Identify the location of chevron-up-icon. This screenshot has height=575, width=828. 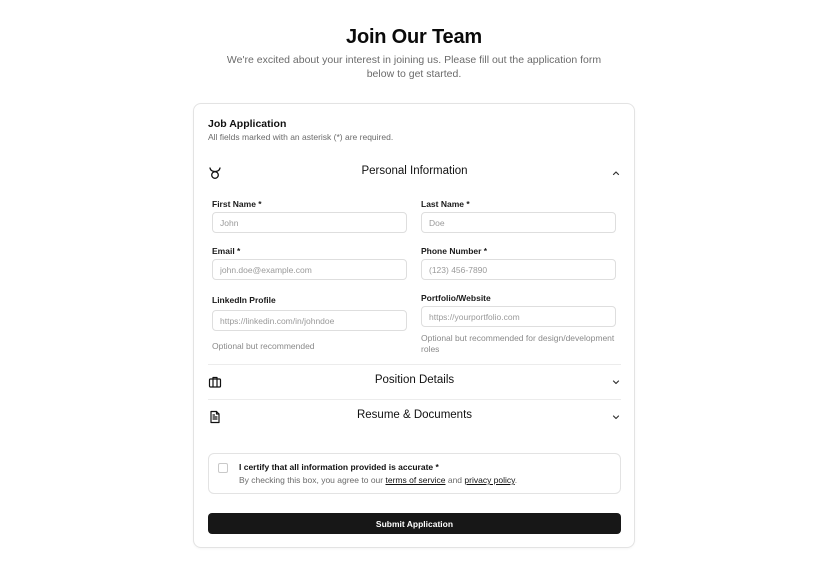
(616, 173).